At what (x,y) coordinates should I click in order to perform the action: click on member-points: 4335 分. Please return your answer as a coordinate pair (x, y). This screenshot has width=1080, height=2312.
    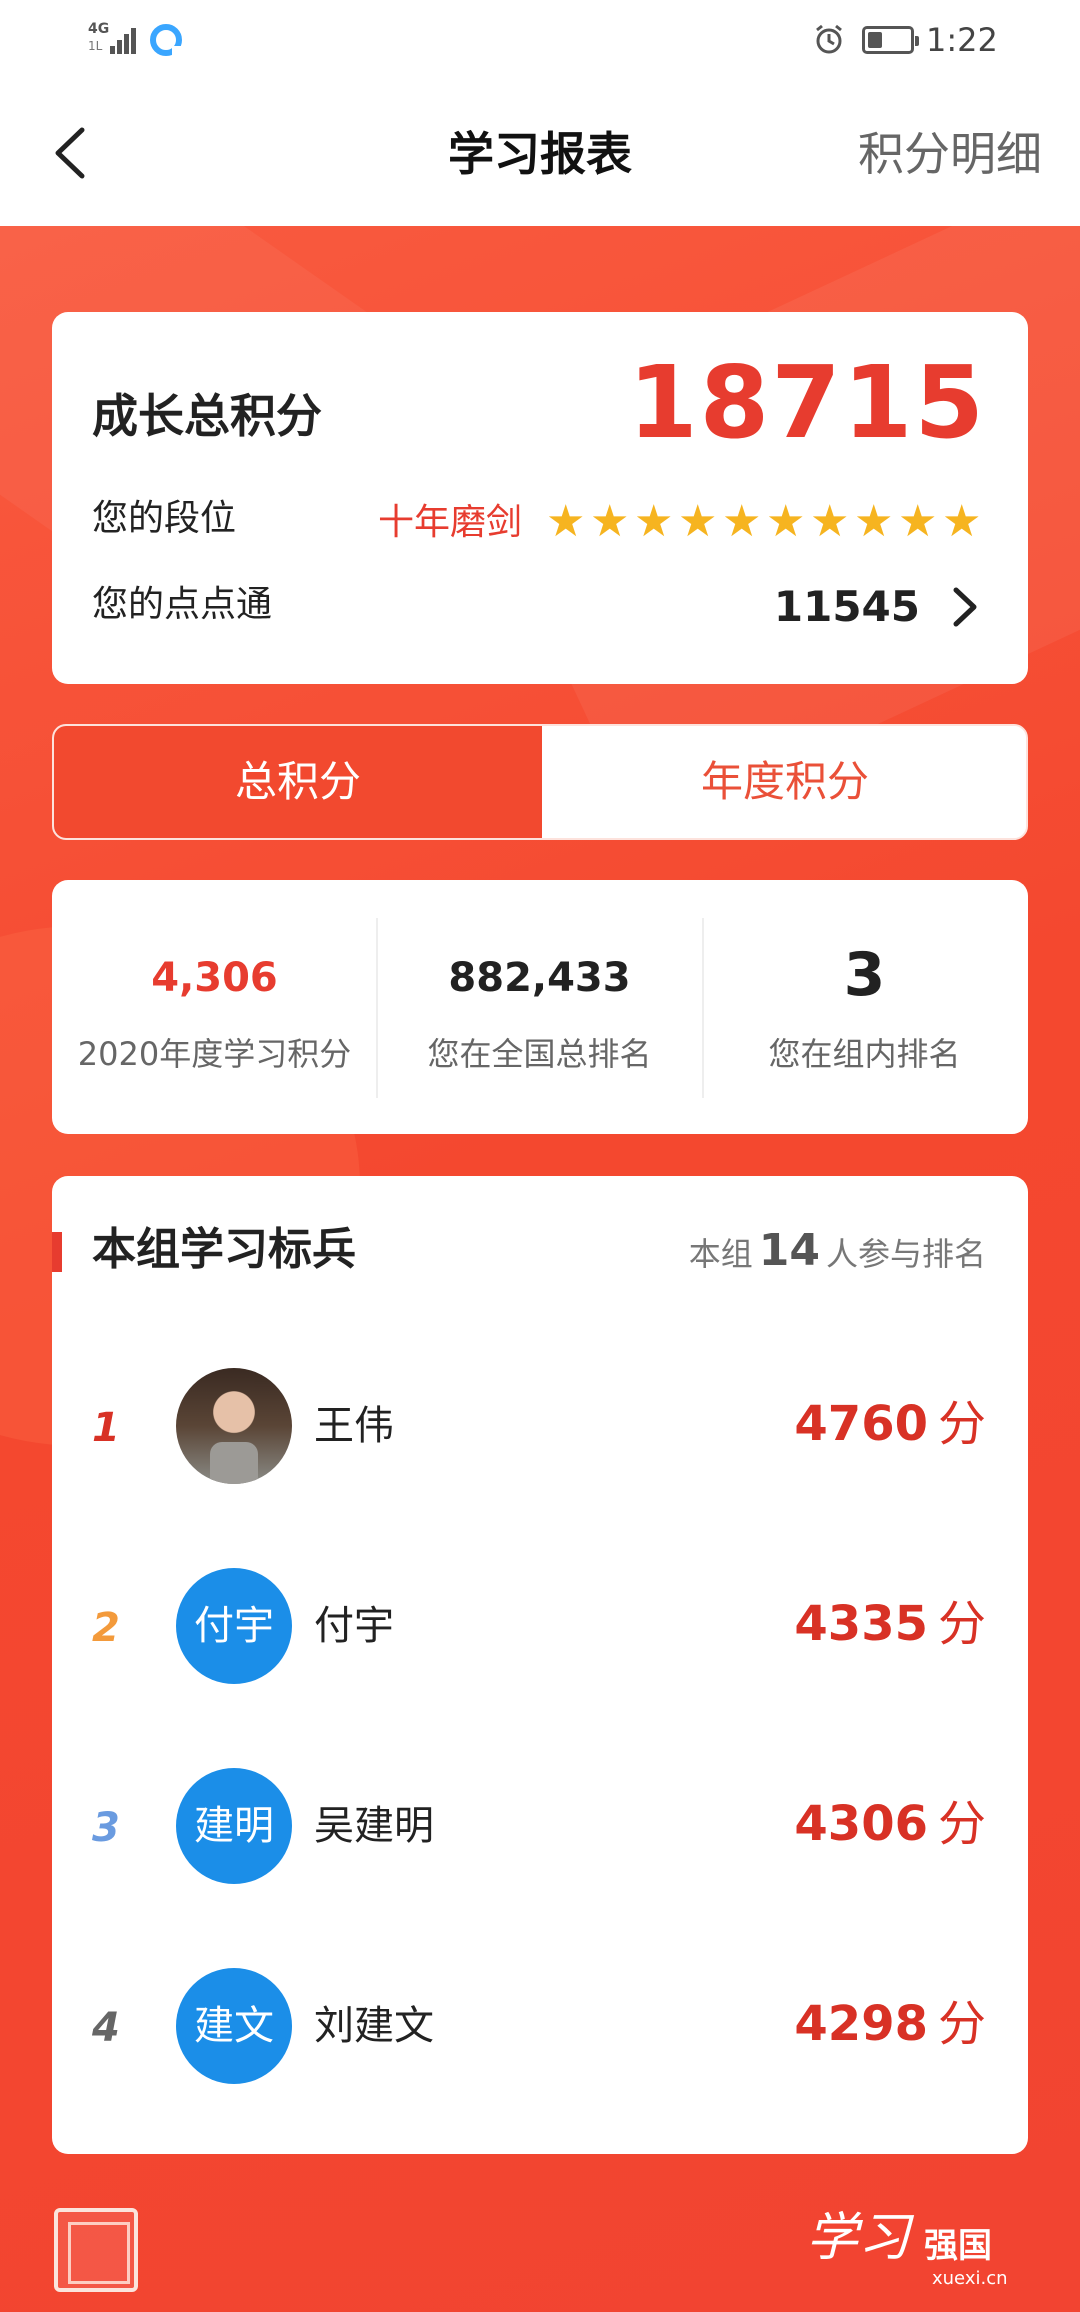
    Looking at the image, I should click on (890, 1624).